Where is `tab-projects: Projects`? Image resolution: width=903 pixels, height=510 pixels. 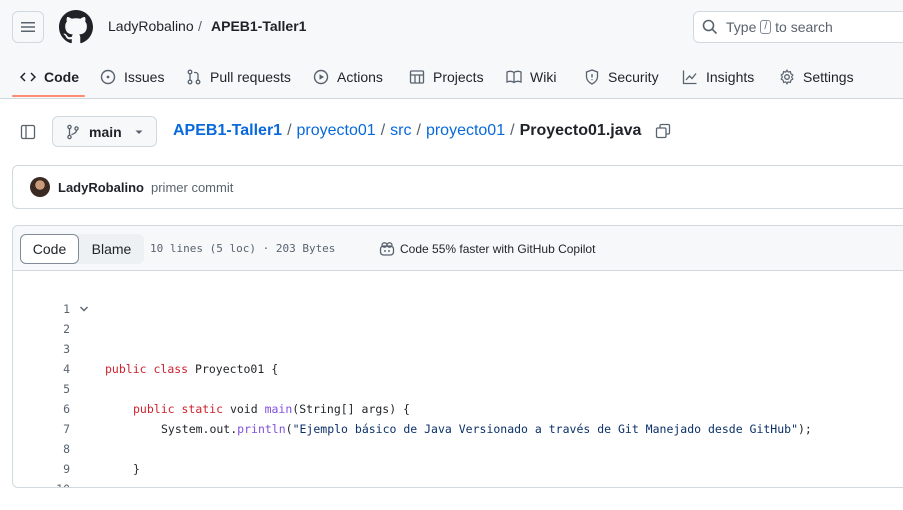 tab-projects: Projects is located at coordinates (446, 77).